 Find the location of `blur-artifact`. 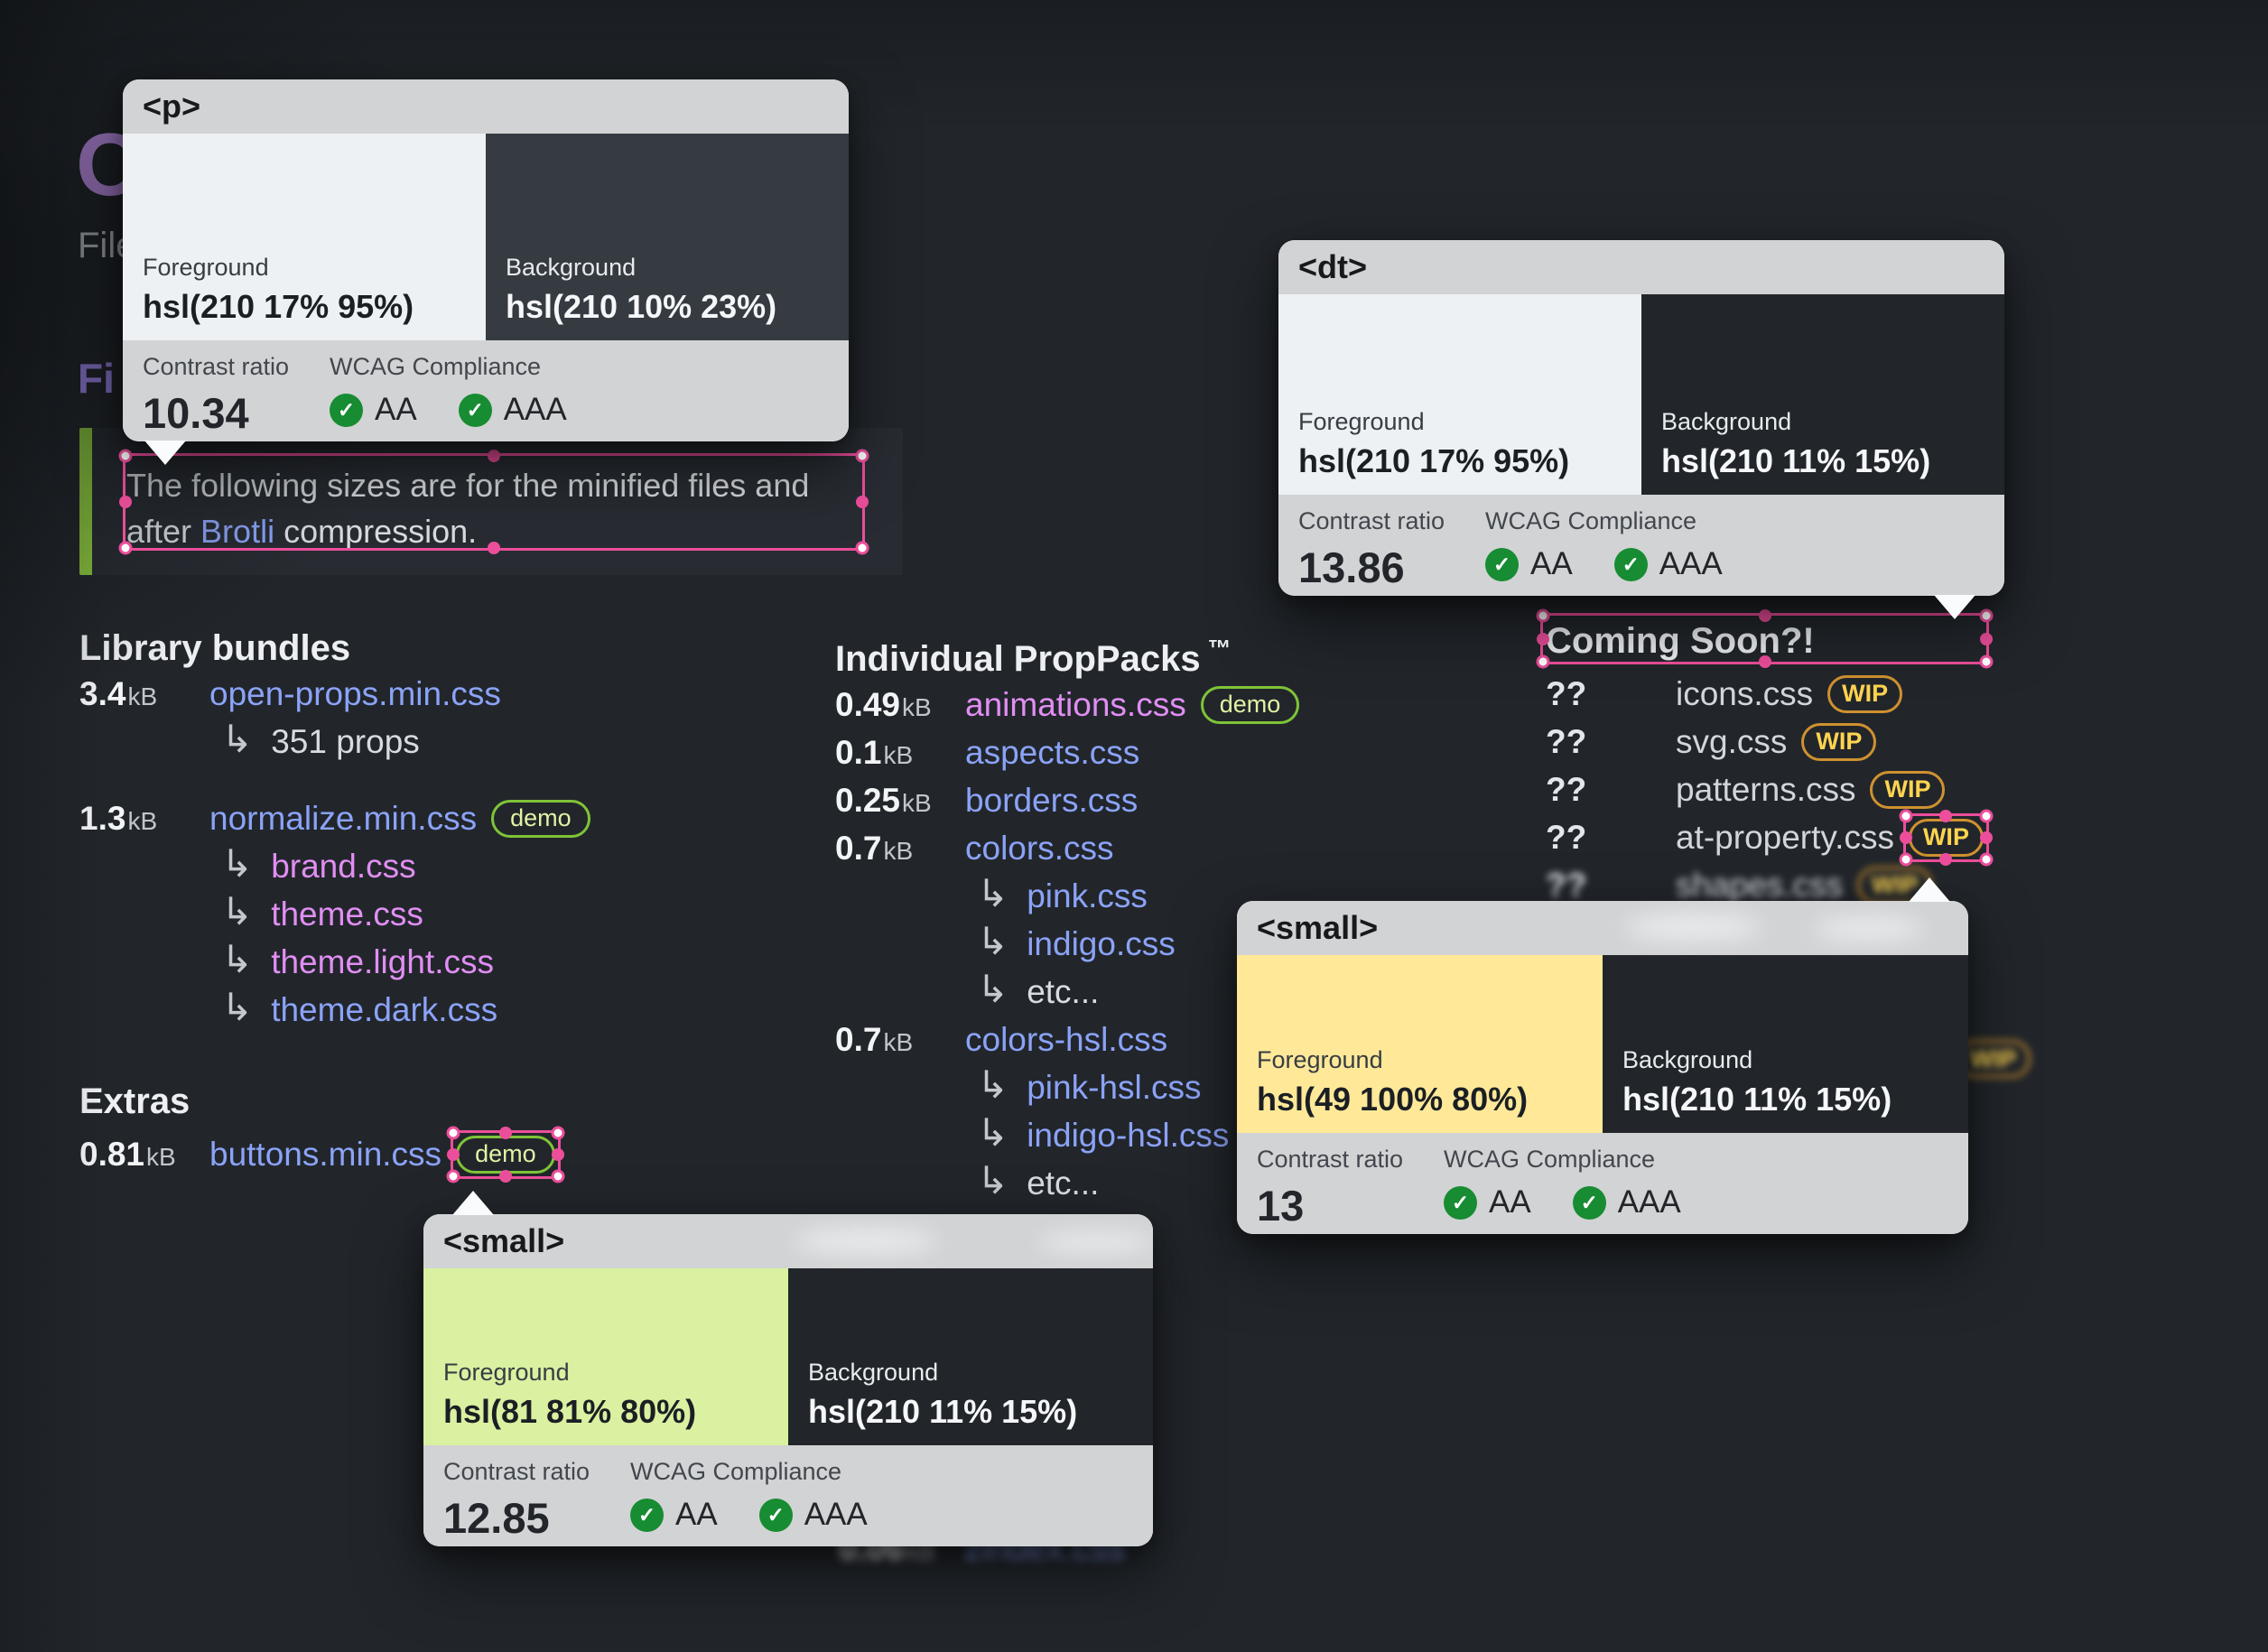

blur-artifact is located at coordinates (1095, 1242).